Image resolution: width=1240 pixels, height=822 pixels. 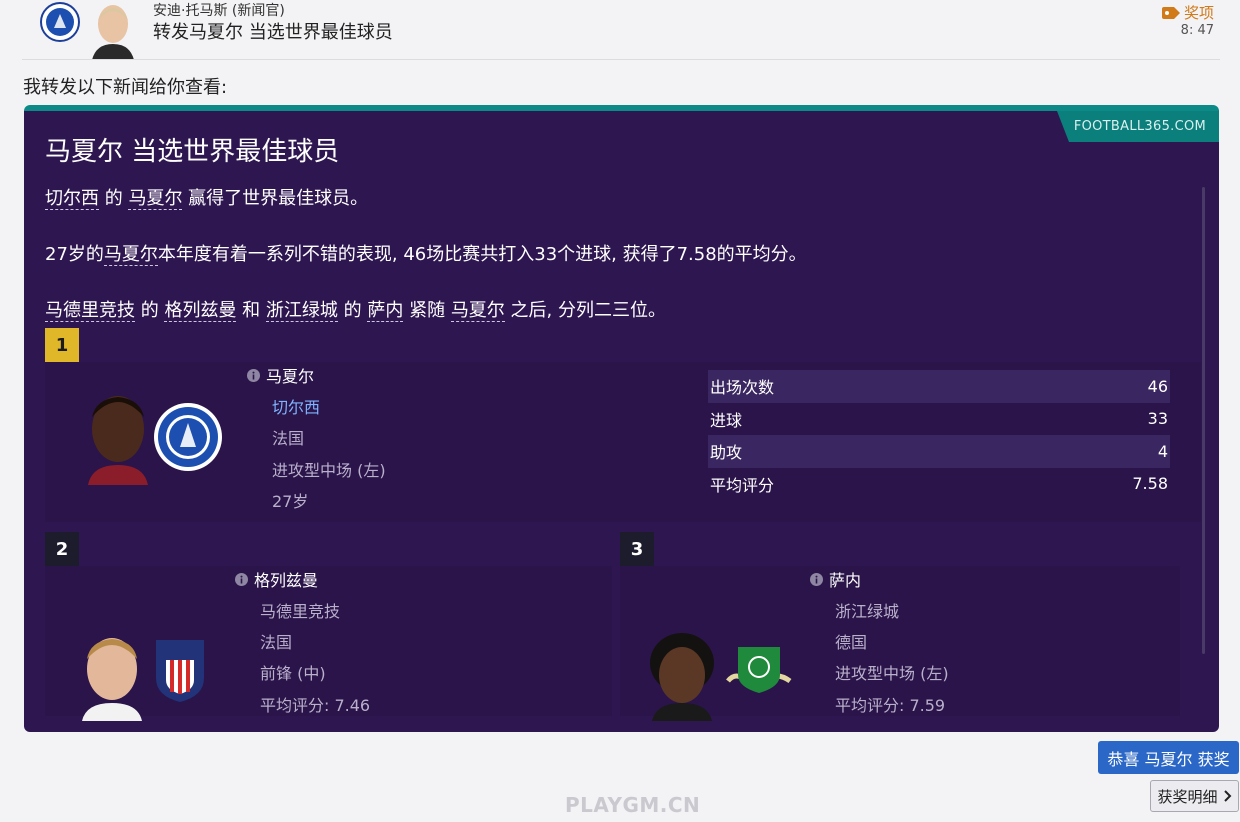 I want to click on player-rating: 平均评分: 7.46, so click(x=315, y=705).